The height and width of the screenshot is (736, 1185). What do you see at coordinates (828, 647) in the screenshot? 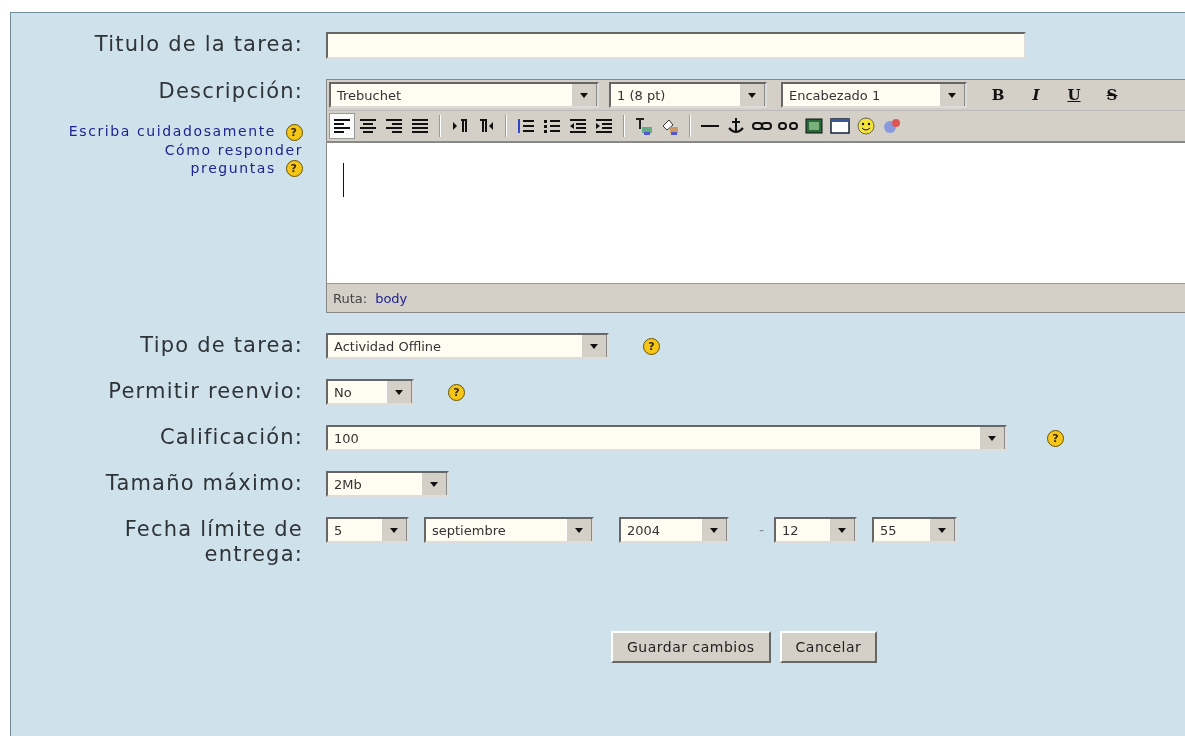
I see `cancel-button: Cancelar` at bounding box center [828, 647].